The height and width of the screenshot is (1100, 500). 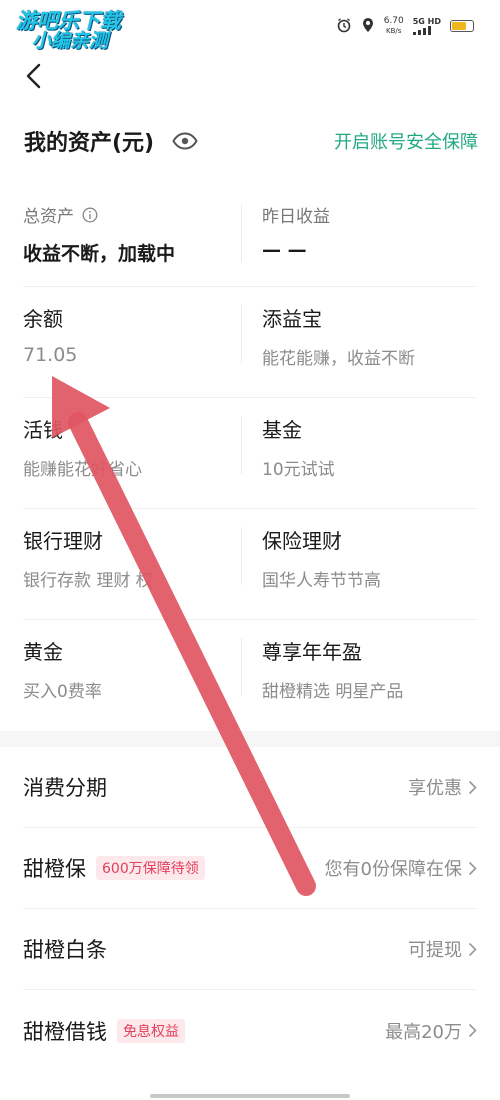 I want to click on asset-cell-title: 基金, so click(x=282, y=430).